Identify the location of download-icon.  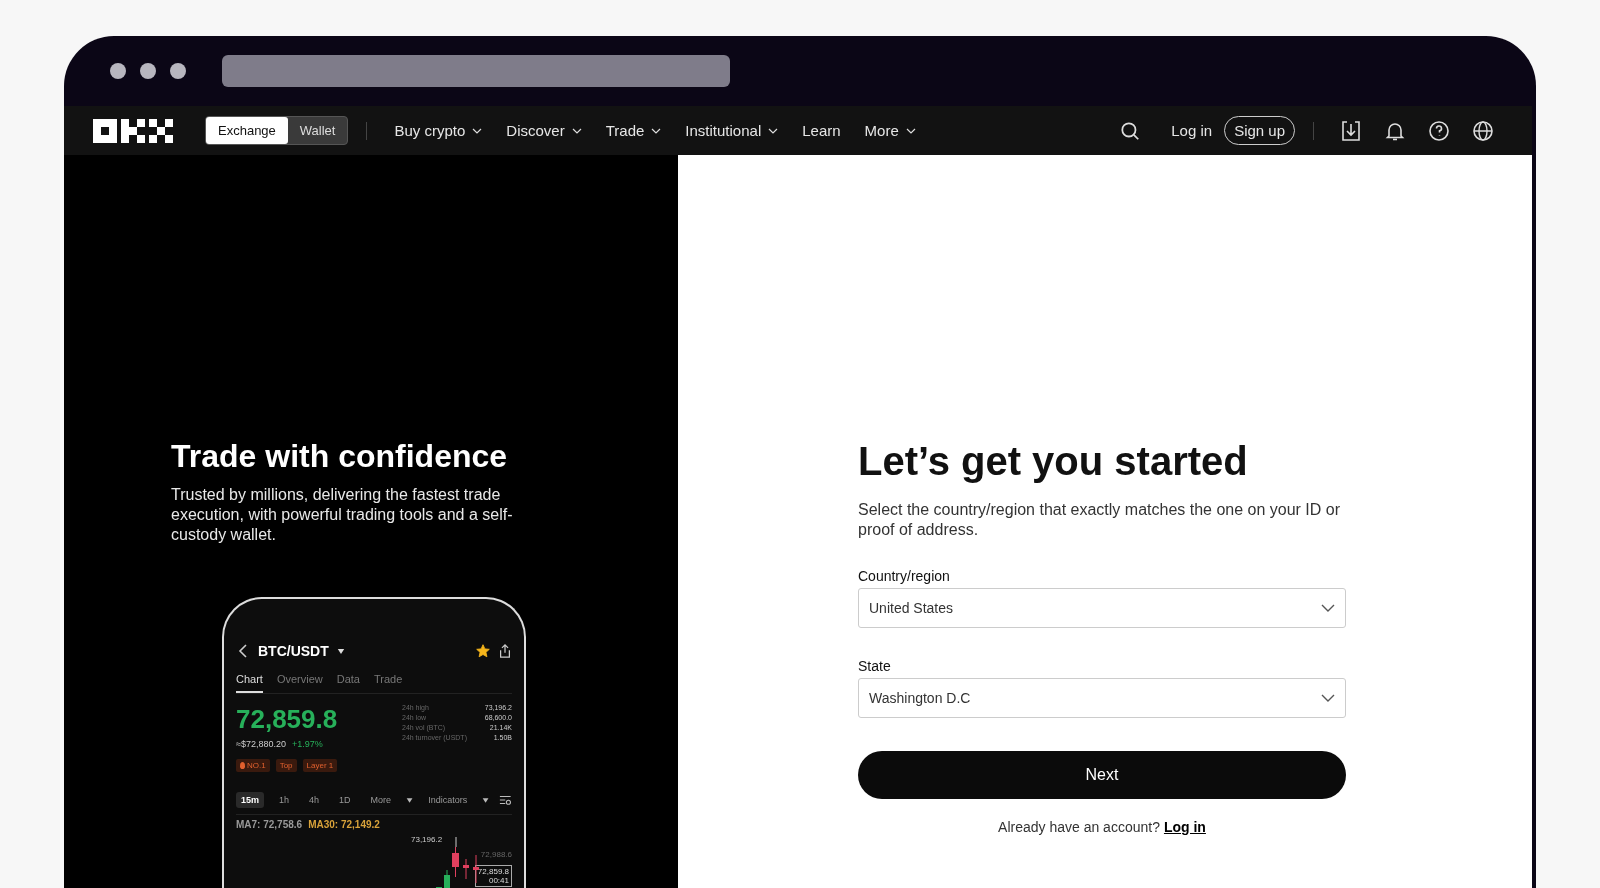
(1351, 130).